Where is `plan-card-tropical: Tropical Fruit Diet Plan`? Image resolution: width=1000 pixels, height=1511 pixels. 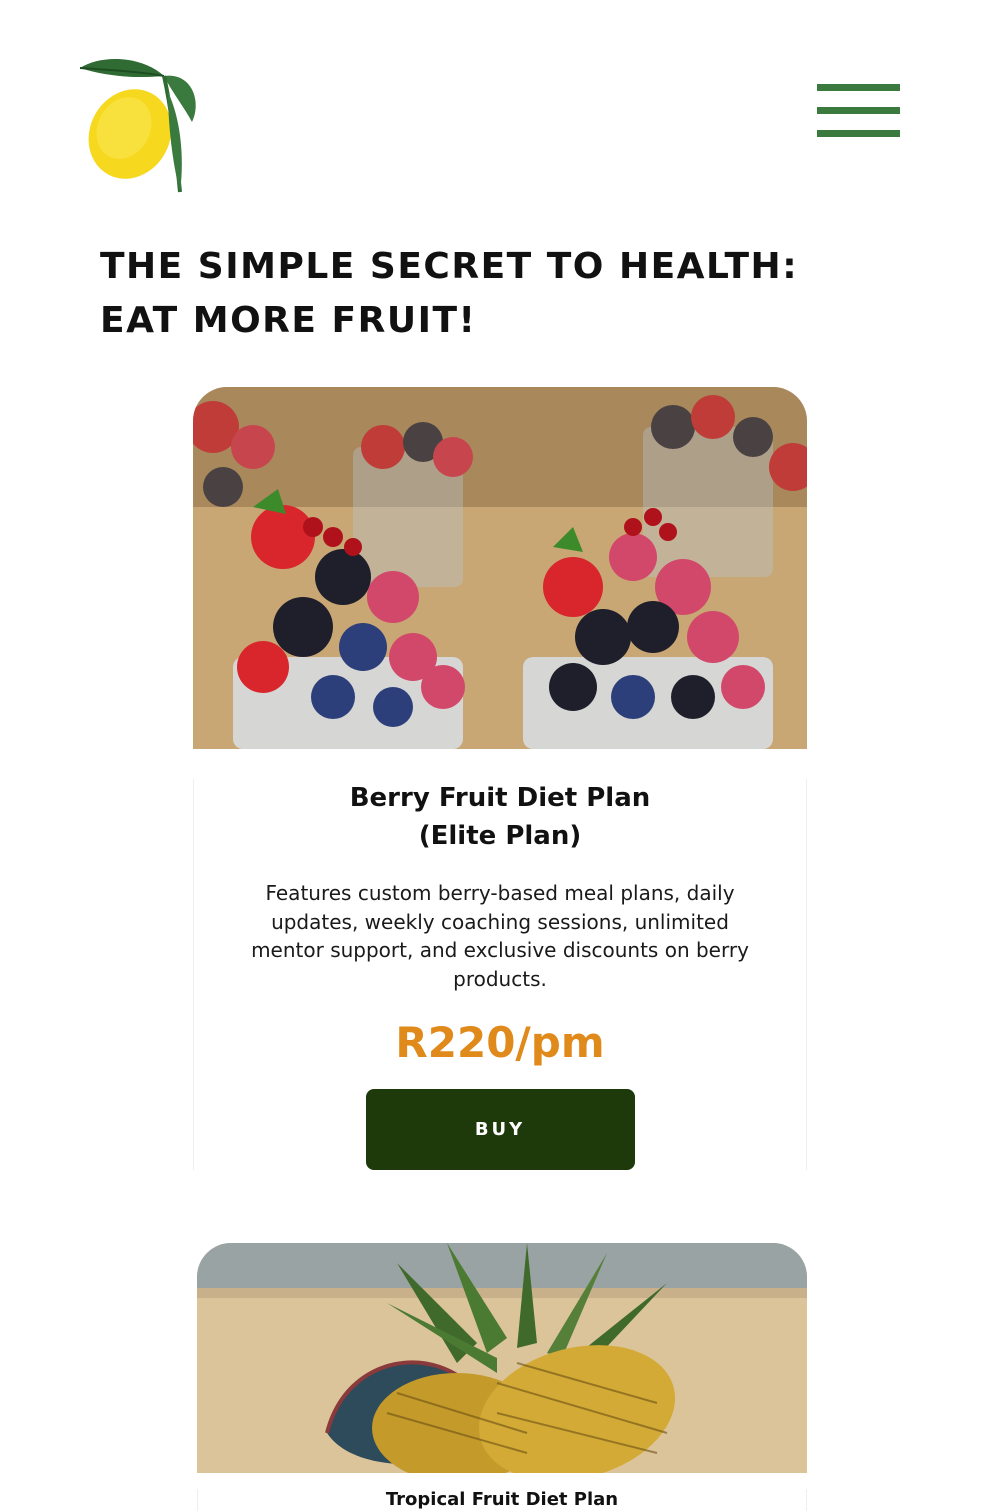 plan-card-tropical: Tropical Fruit Diet Plan is located at coordinates (502, 1377).